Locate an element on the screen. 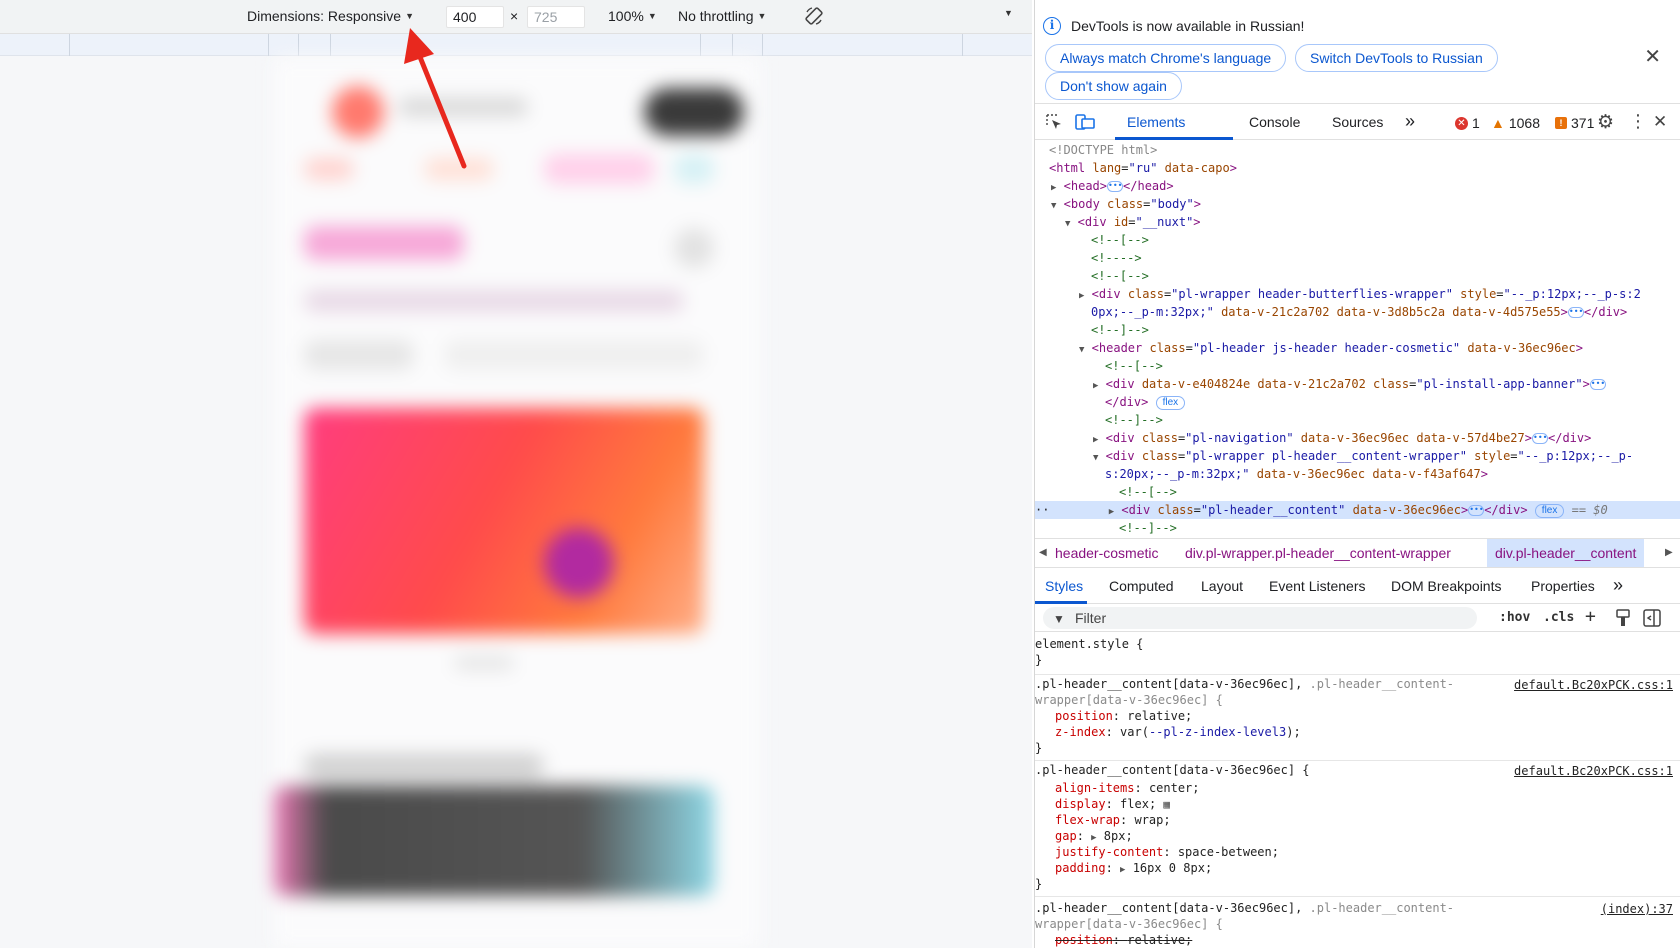 The image size is (1680, 948). always-match-language-button: Always match Chrome's language is located at coordinates (1166, 58).